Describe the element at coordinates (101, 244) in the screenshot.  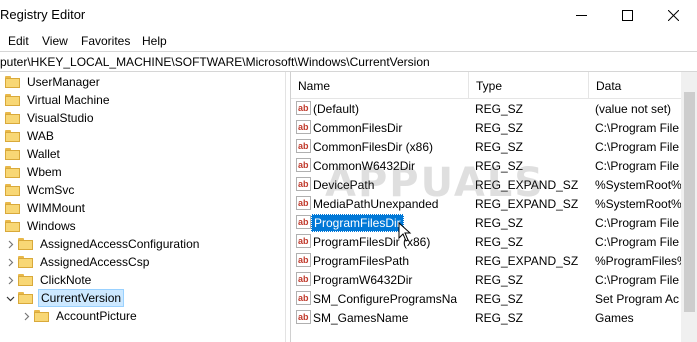
I see `tree-item: AssignedAccessConfiguration` at that location.